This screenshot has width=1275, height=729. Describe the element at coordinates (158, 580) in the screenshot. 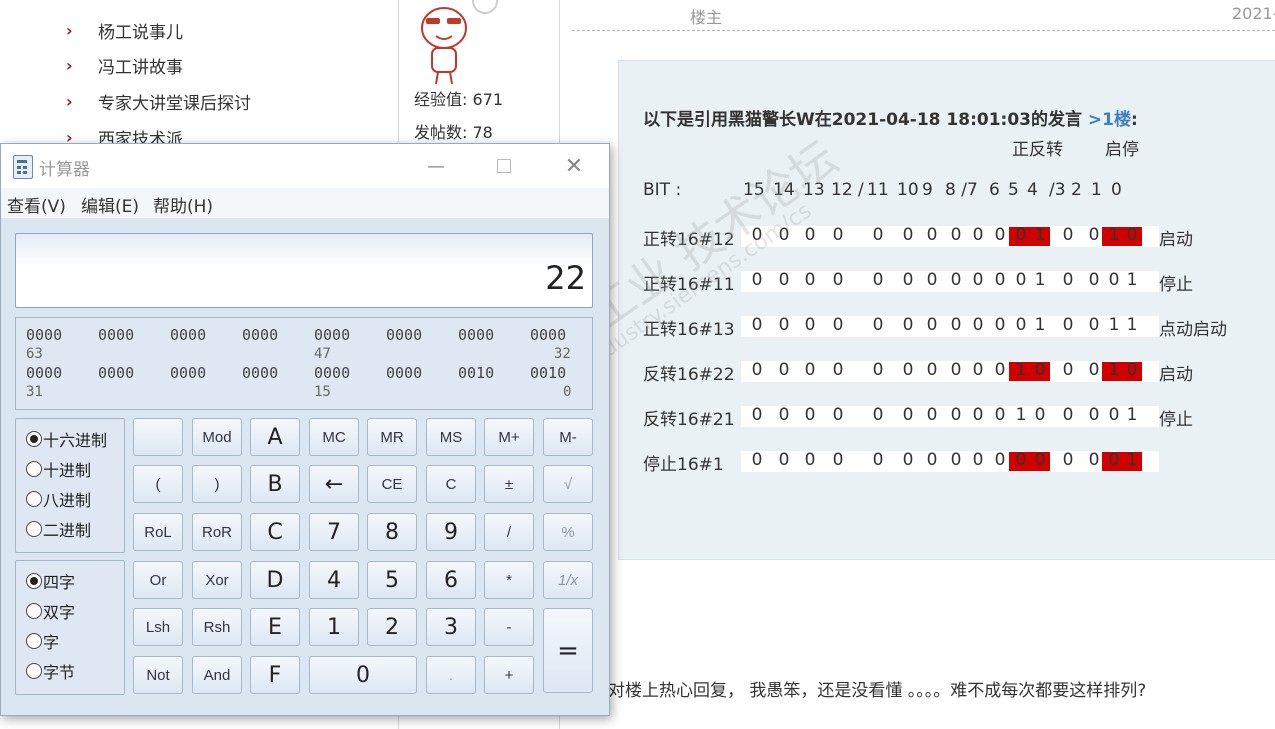

I see `or-key: Or` at that location.